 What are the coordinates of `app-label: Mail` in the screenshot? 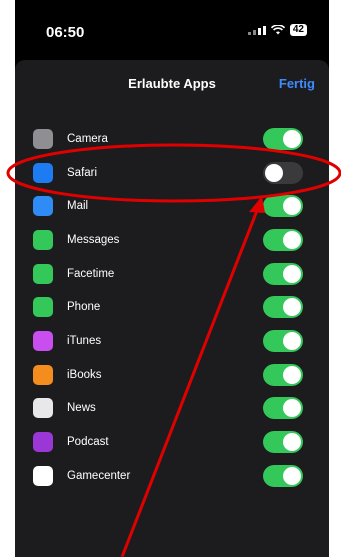 It's located at (78, 206).